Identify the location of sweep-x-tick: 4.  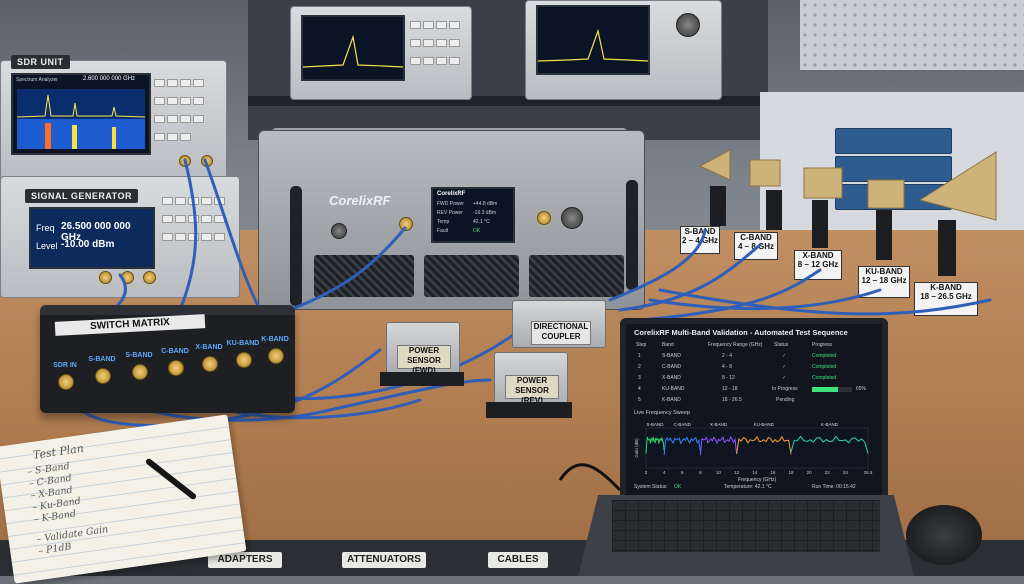
(664, 472).